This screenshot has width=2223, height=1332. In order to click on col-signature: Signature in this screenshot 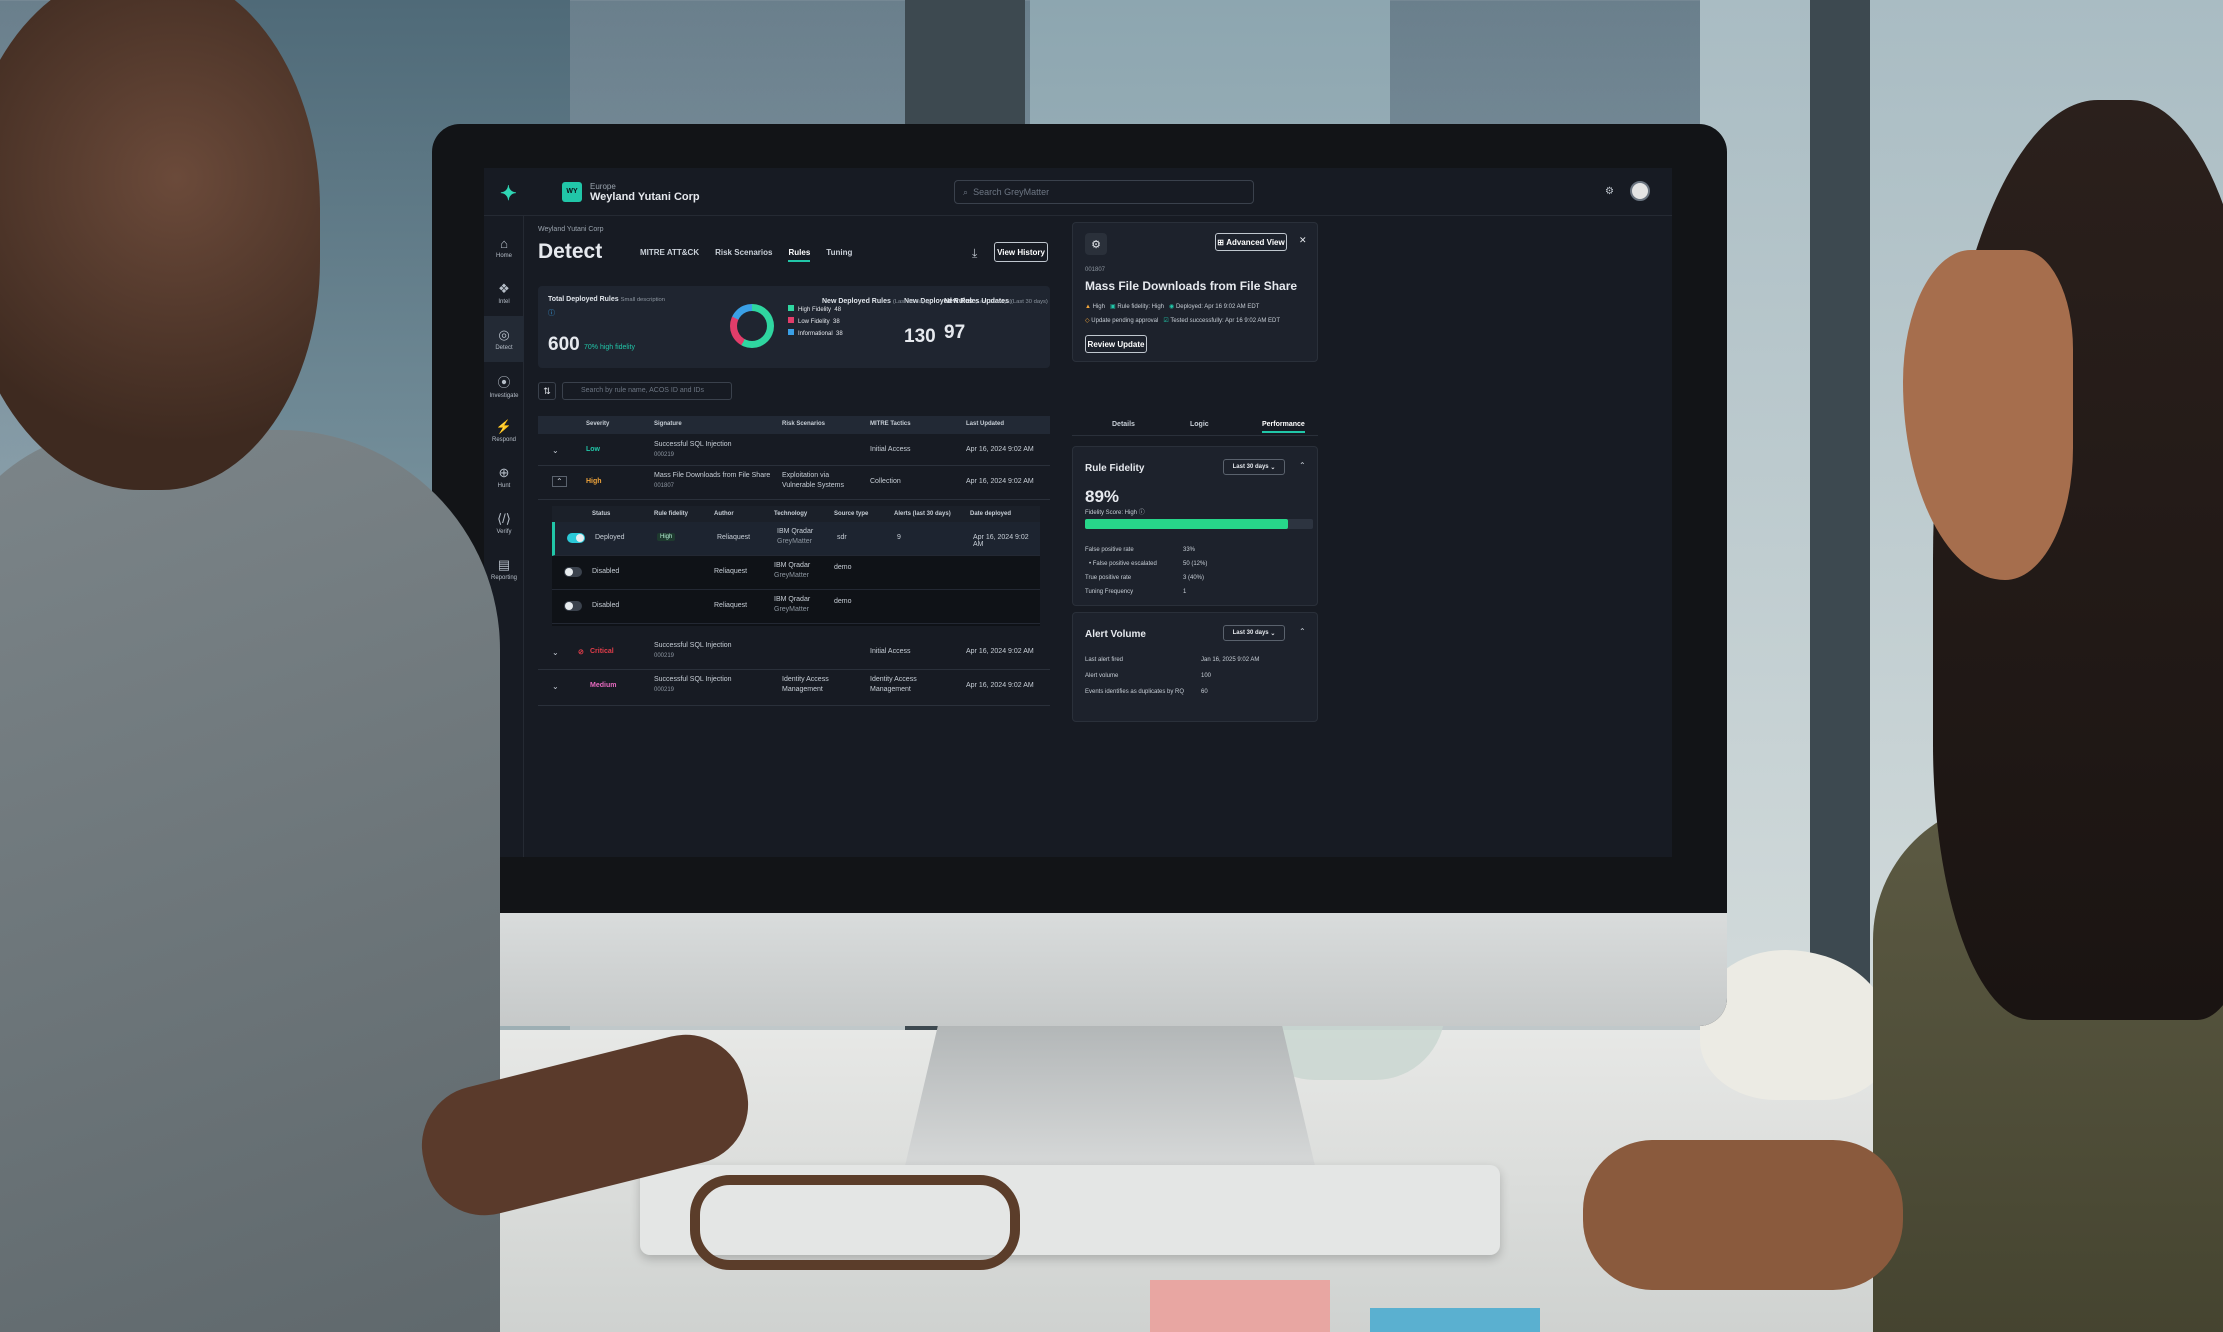, I will do `click(668, 424)`.